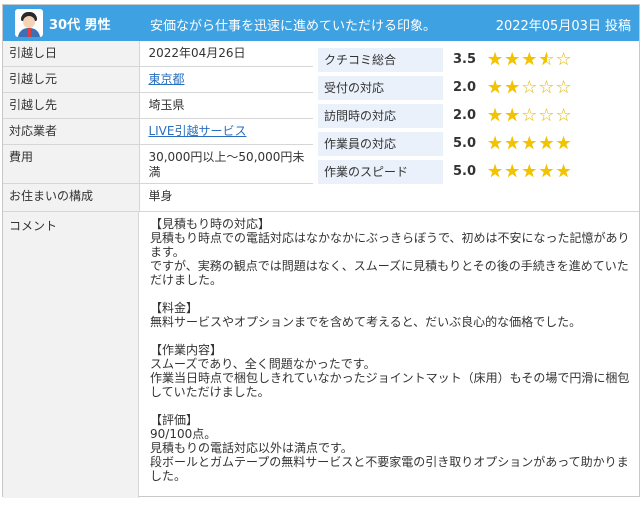 This screenshot has width=643, height=505. Describe the element at coordinates (166, 79) in the screenshot. I see `origin-link: 東京都` at that location.